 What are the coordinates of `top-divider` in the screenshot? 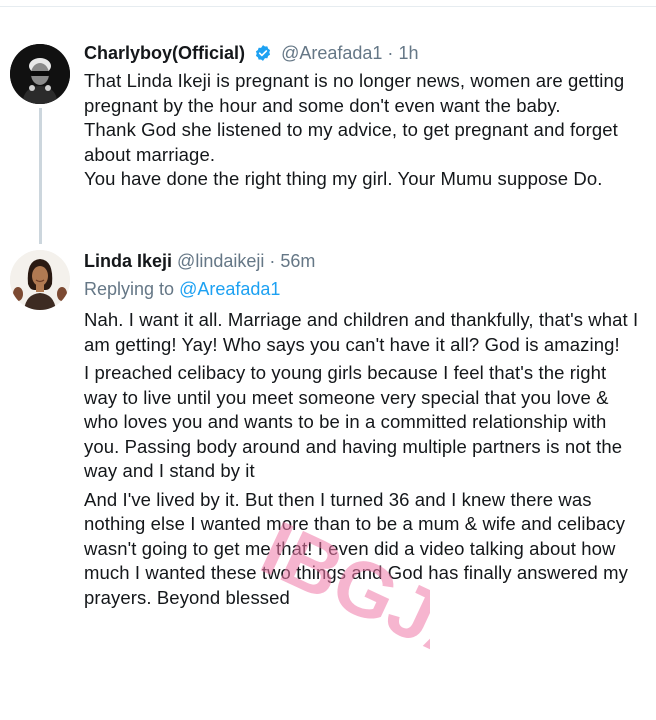 It's located at (328, 6).